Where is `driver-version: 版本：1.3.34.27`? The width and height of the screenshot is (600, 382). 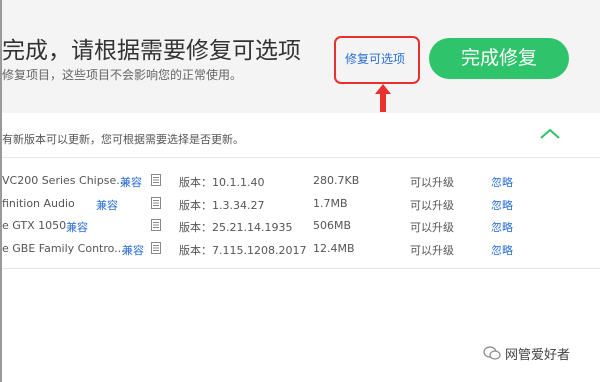
driver-version: 版本：1.3.34.27 is located at coordinates (222, 205).